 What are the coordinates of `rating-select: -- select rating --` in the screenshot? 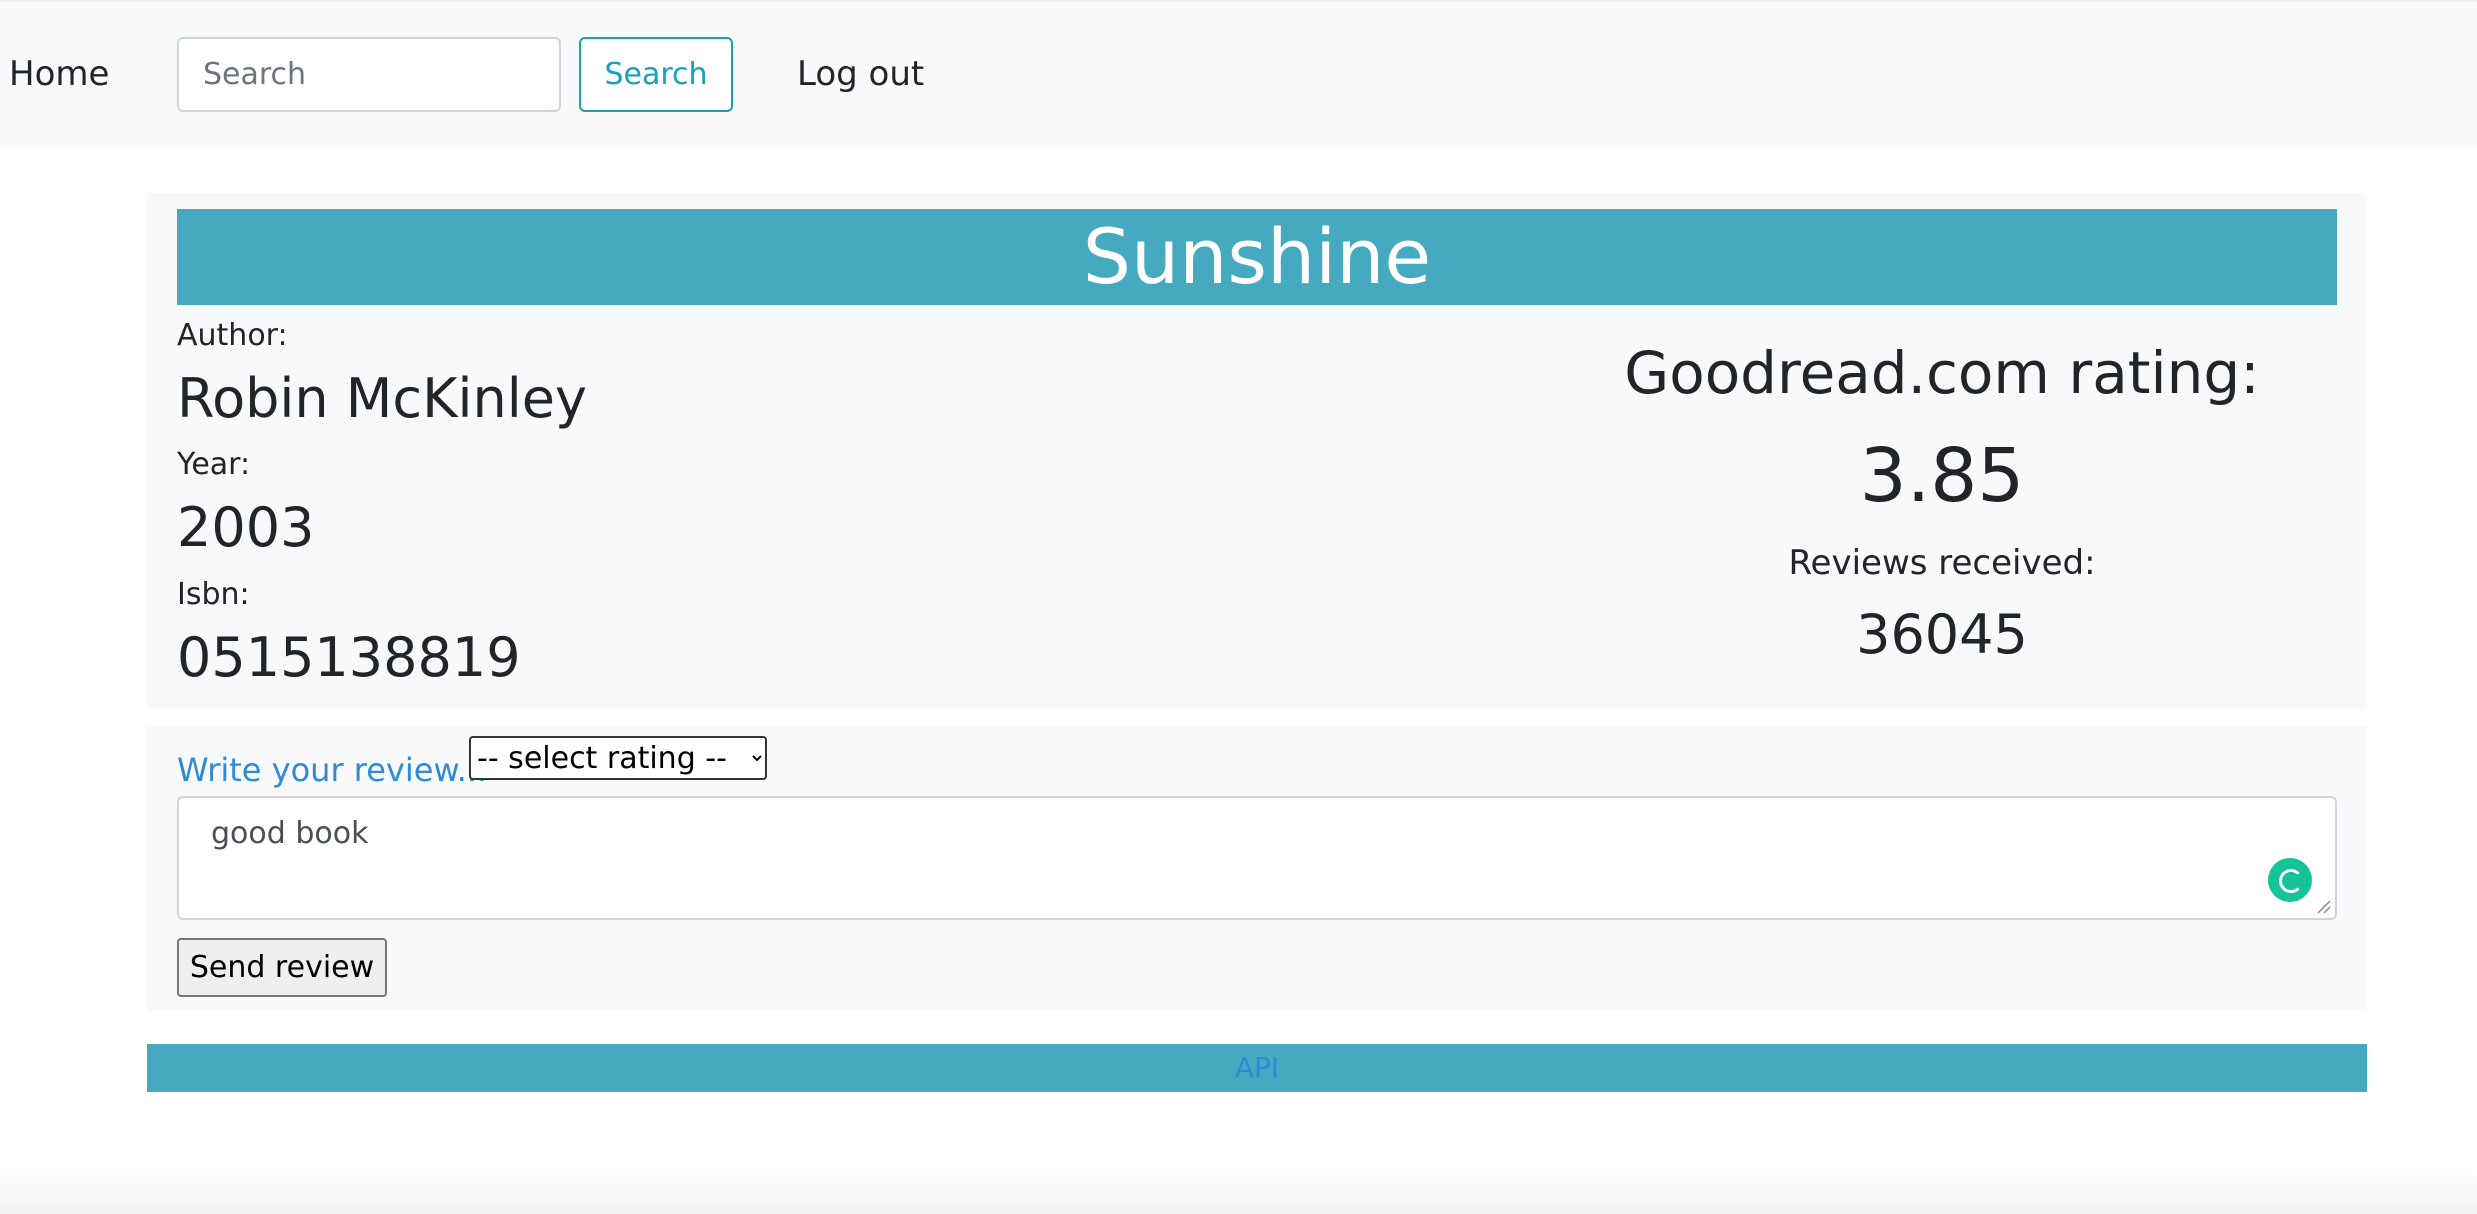 It's located at (618, 758).